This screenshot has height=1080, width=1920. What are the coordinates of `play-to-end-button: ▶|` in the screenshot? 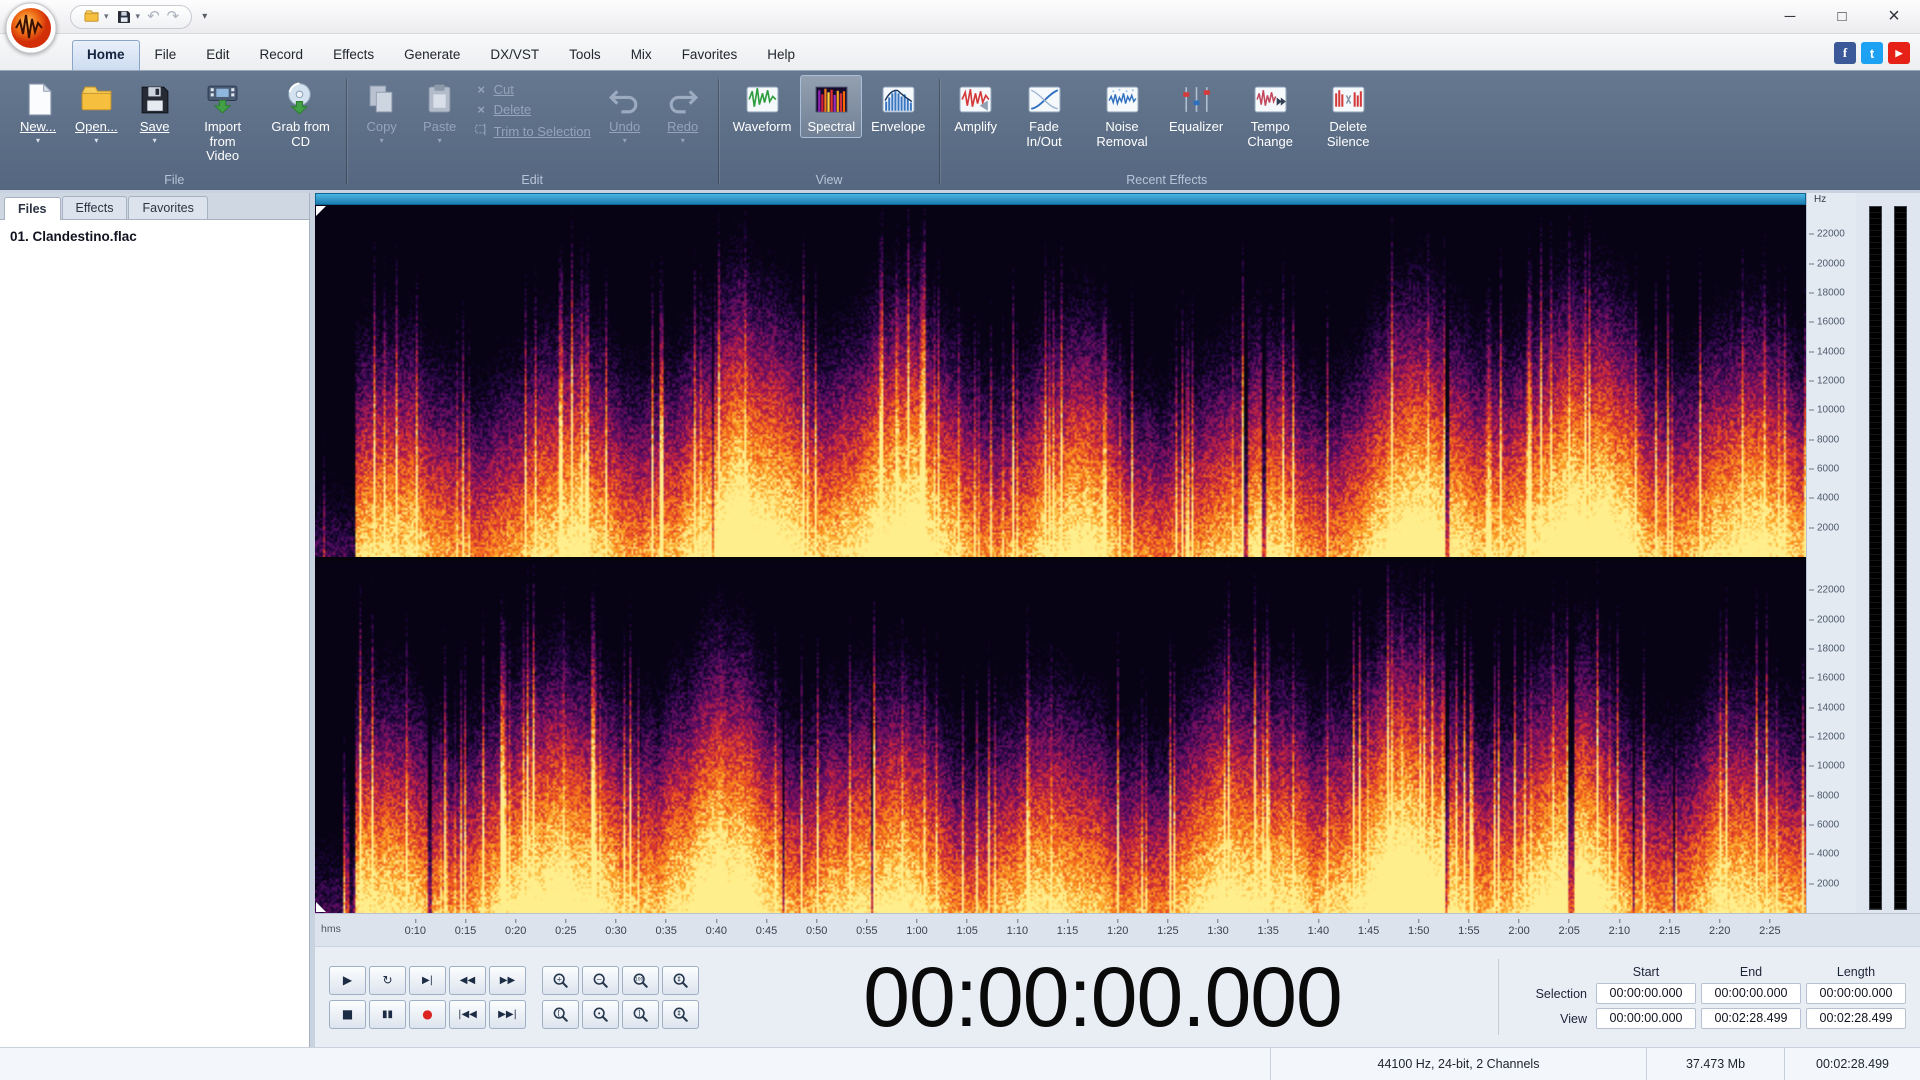 It's located at (427, 980).